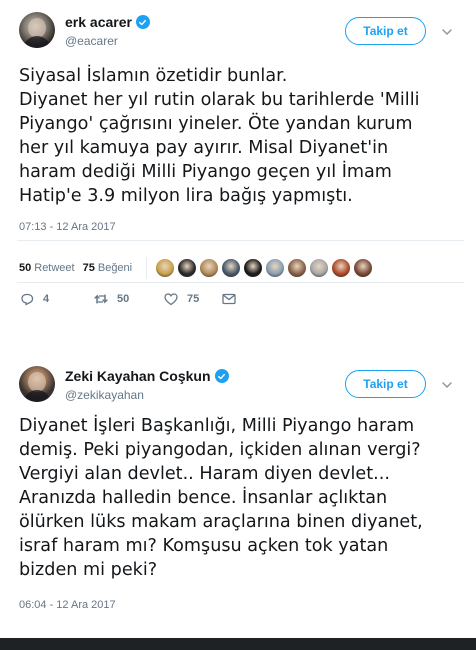 The height and width of the screenshot is (650, 476). I want to click on reply-button: 4, so click(50, 299).